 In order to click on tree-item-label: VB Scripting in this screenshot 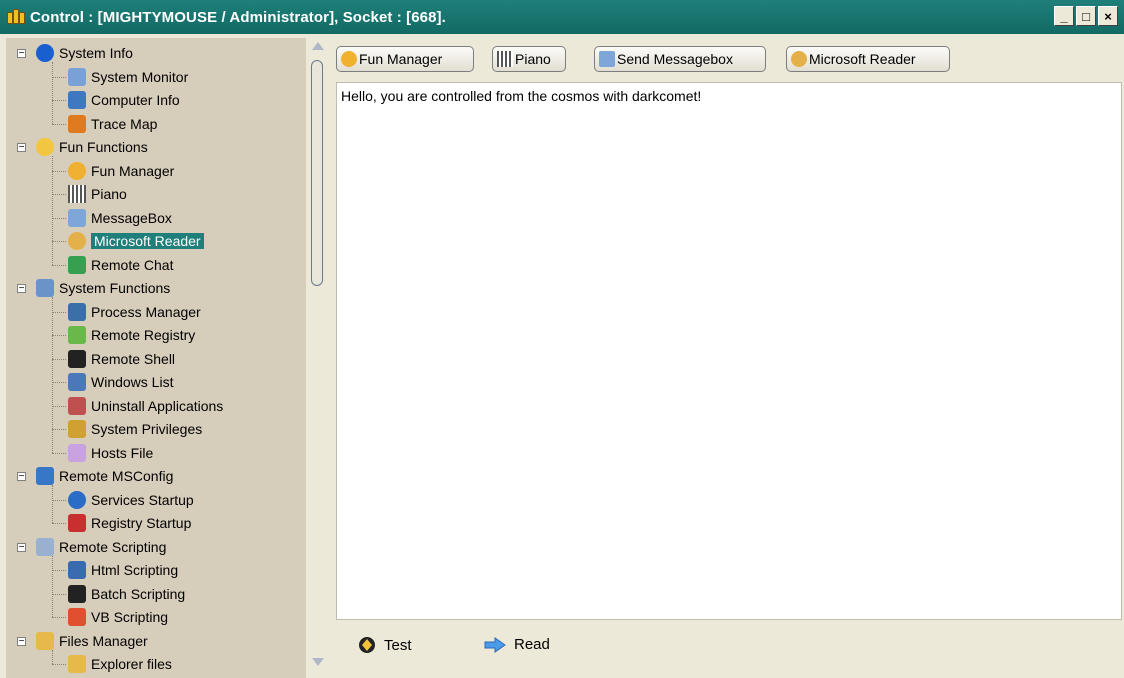, I will do `click(130, 617)`.